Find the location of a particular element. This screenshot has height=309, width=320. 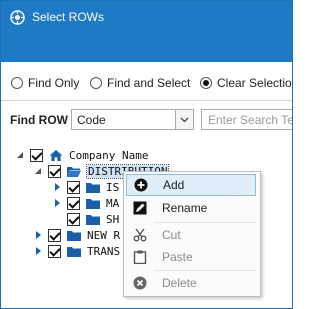

find-field-select: Code is located at coordinates (132, 119).